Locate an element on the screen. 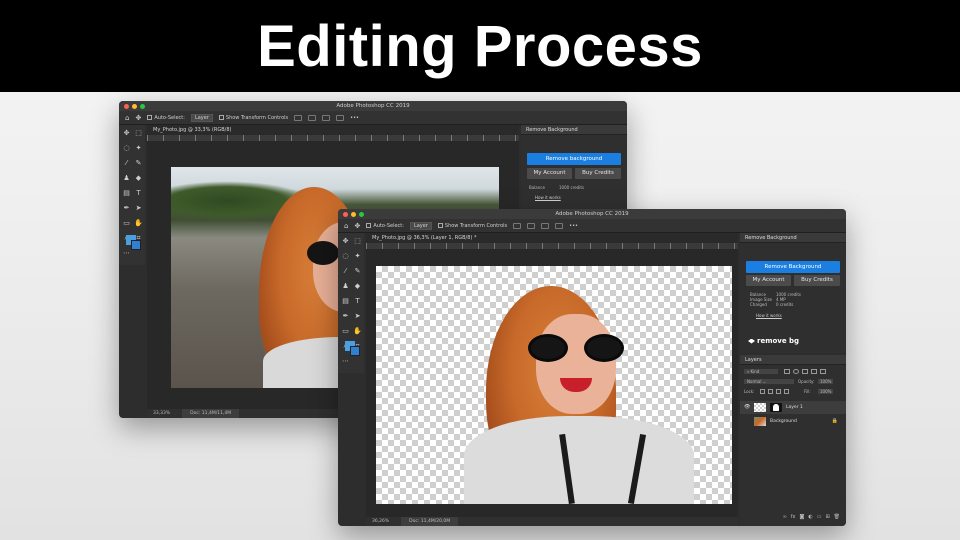 Image resolution: width=960 pixels, height=540 pixels. filter-icons is located at coordinates (805, 371).